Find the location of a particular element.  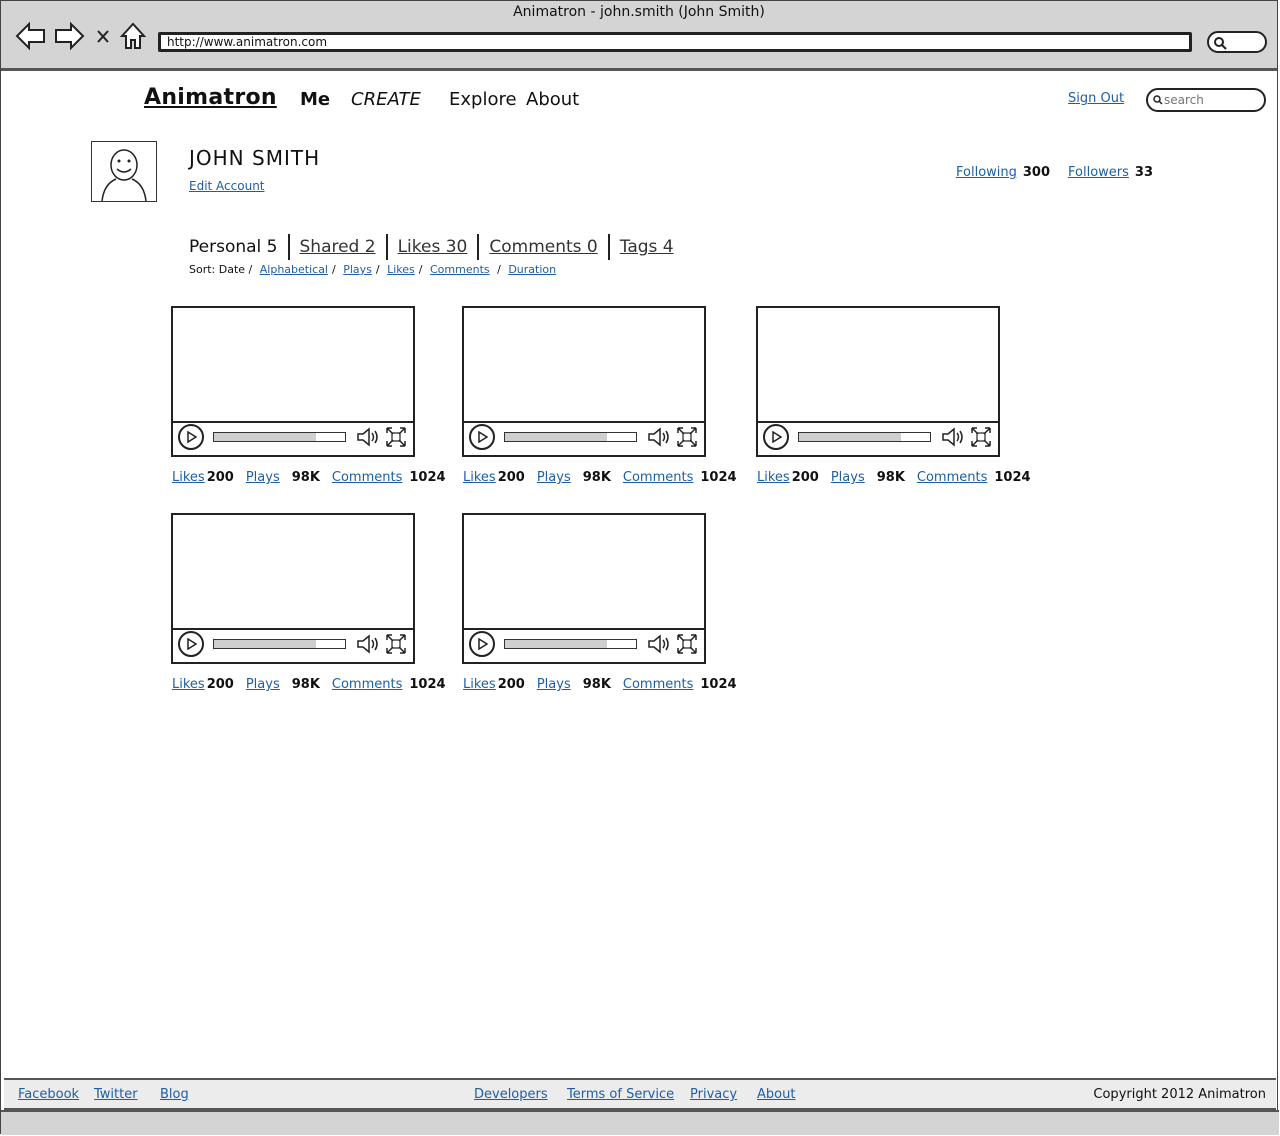

tab-shared: Shared 2 is located at coordinates (336, 247).